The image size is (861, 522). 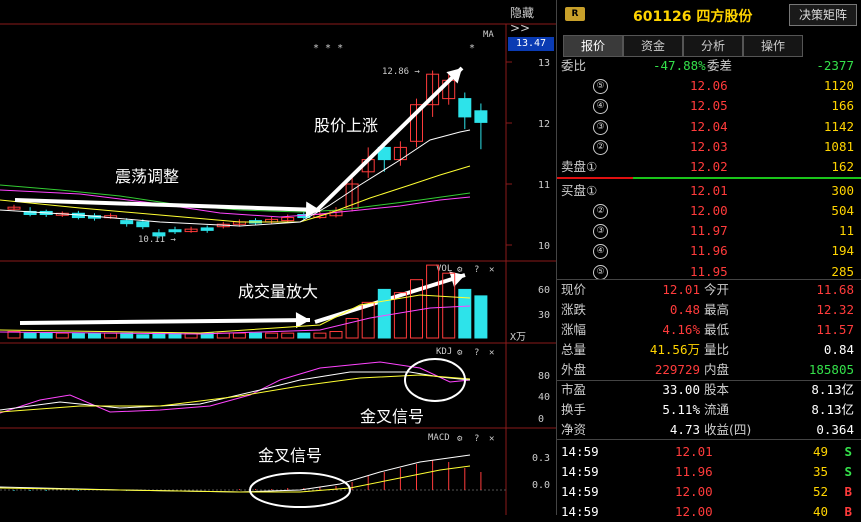 I want to click on tab-bar: 报价 资金 分析 操作, so click(x=709, y=46).